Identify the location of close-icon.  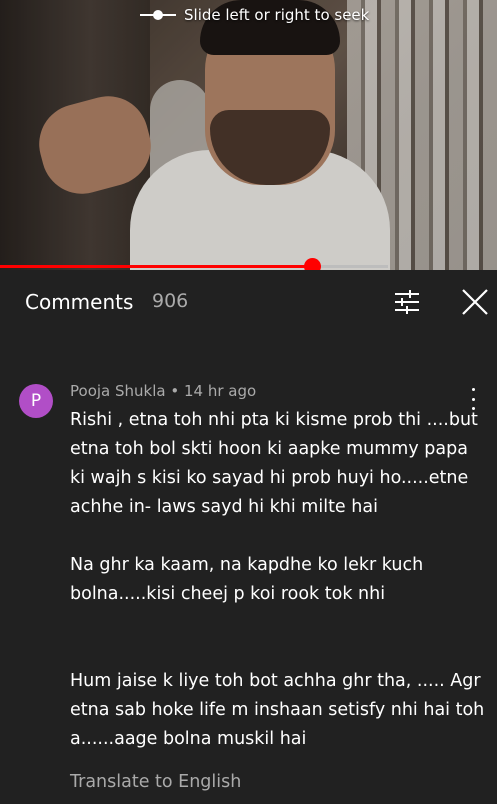
(475, 302).